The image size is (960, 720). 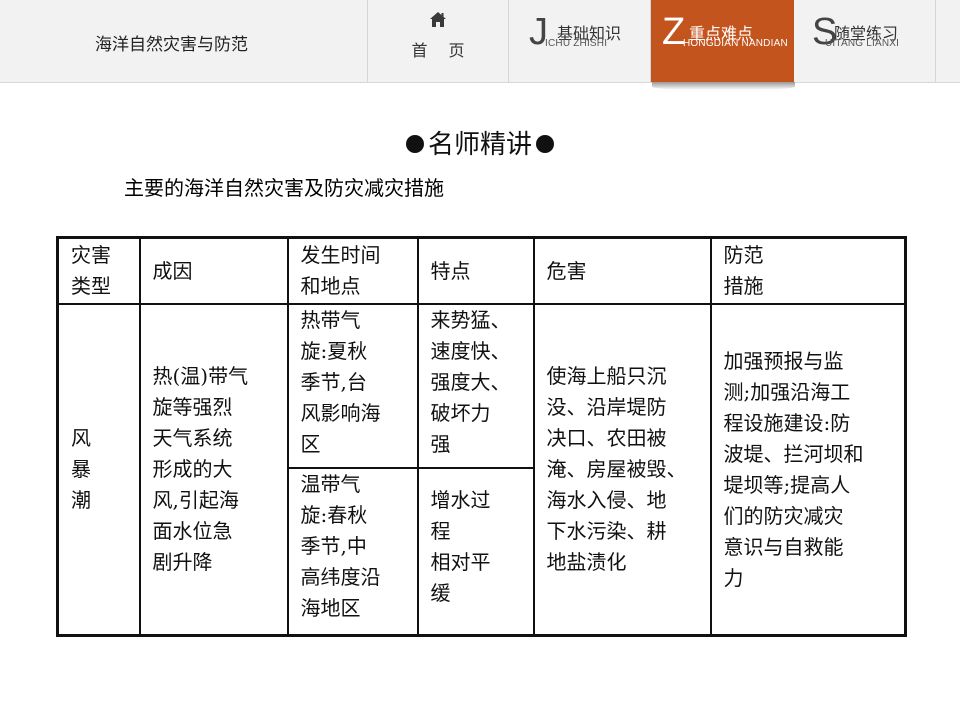 I want to click on header-text: 类型, so click(x=91, y=286).